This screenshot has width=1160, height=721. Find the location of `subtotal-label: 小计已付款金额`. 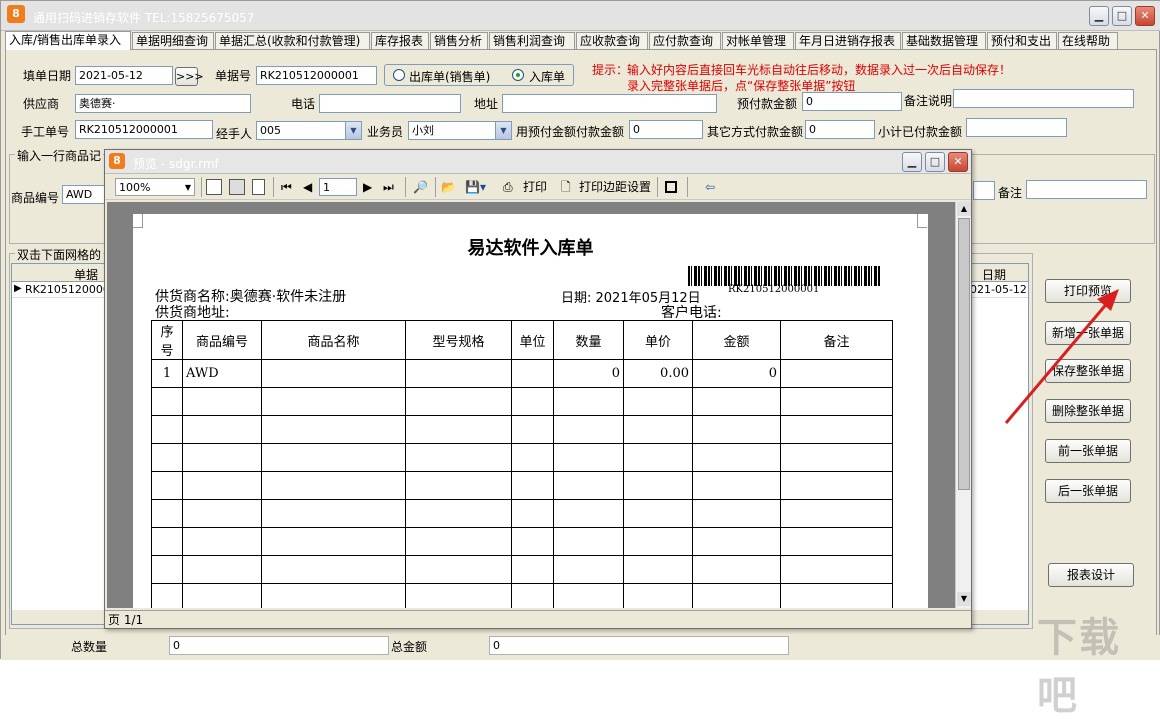

subtotal-label: 小计已付款金额 is located at coordinates (920, 131).